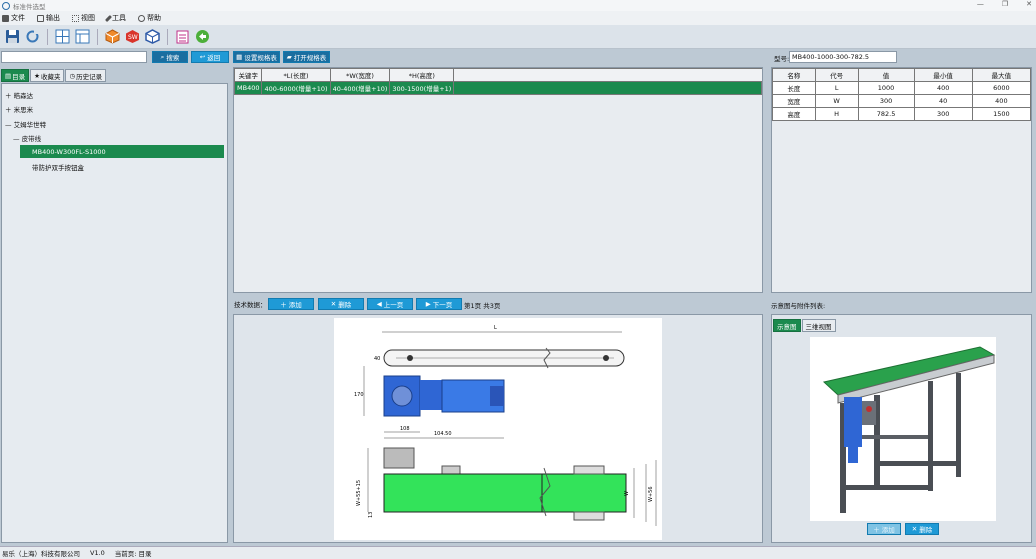 This screenshot has width=1036, height=559. I want to click on arrow-left-icon: ◀, so click(379, 304).